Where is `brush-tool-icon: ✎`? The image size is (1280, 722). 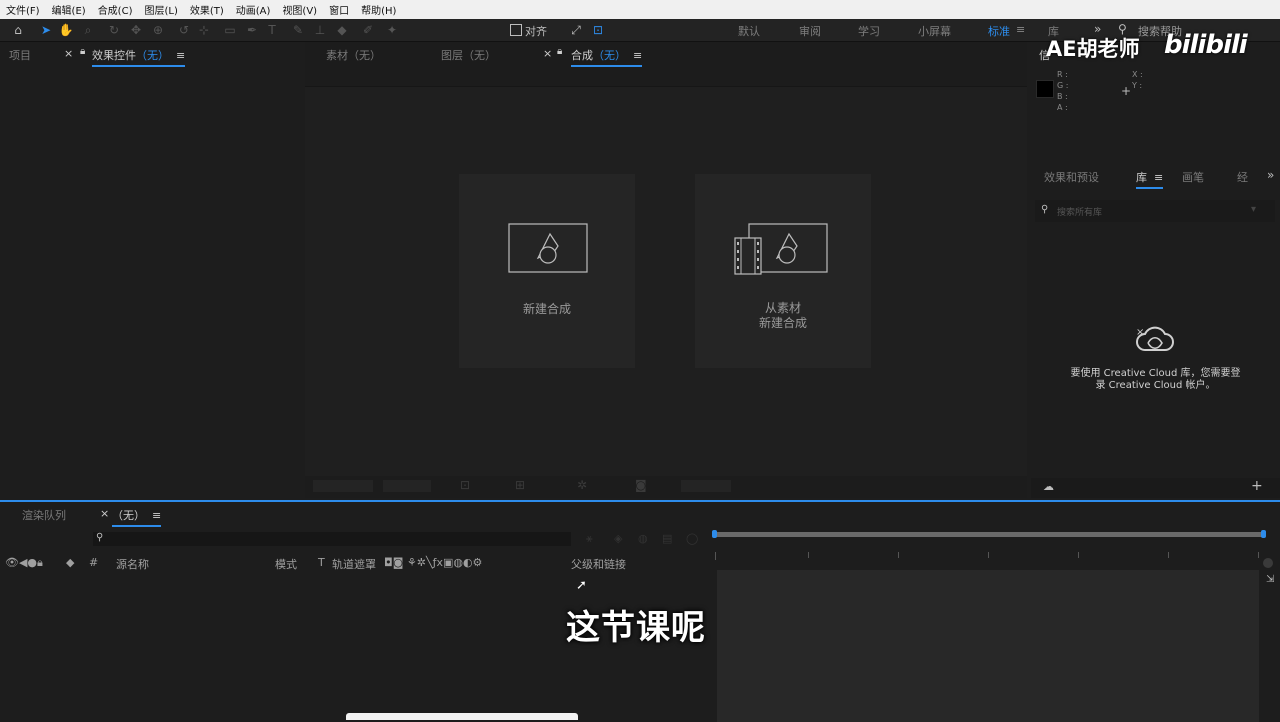
brush-tool-icon: ✎ is located at coordinates (298, 30).